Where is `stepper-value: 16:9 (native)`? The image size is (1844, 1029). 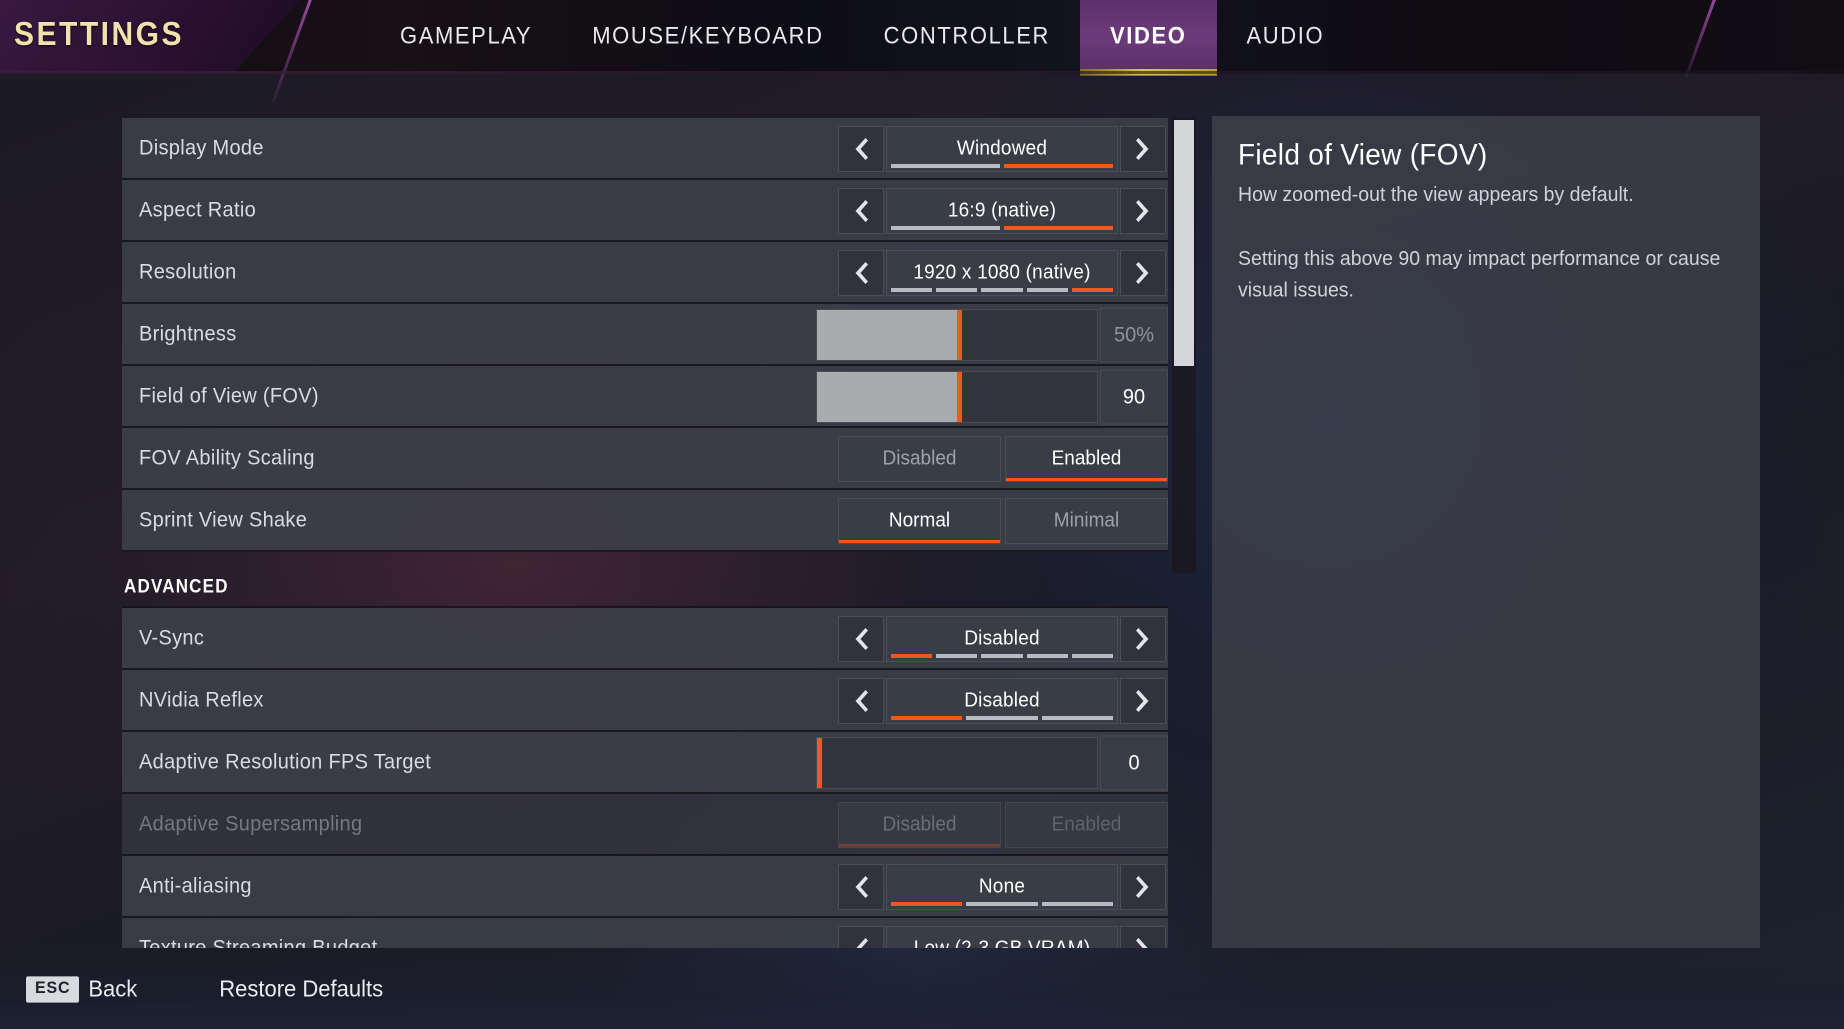
stepper-value: 16:9 (native) is located at coordinates (1002, 211).